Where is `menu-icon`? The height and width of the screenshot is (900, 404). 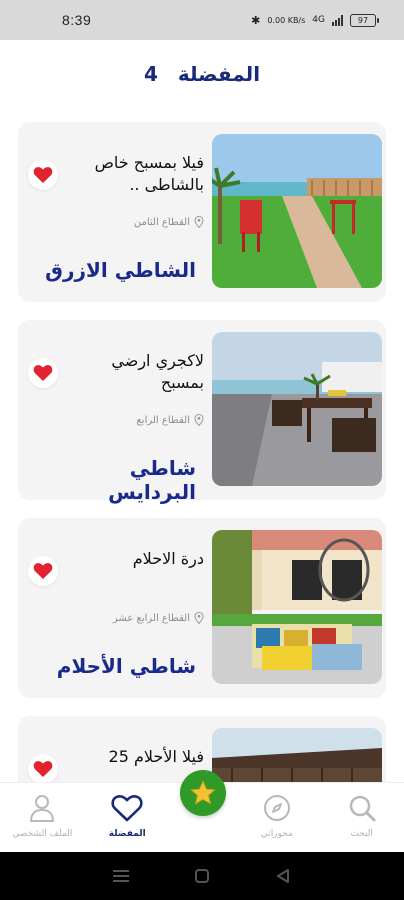 menu-icon is located at coordinates (120, 876).